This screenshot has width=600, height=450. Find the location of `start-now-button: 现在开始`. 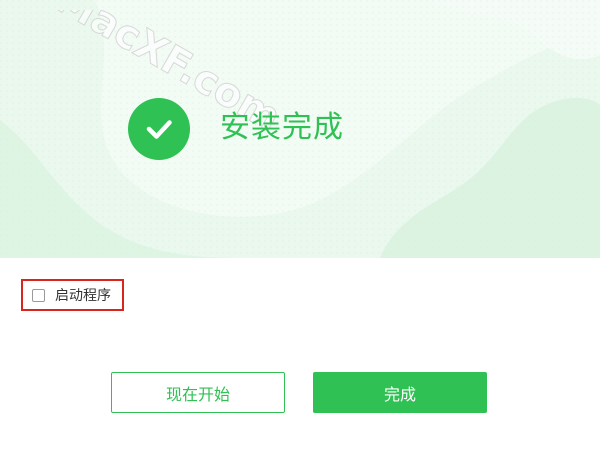

start-now-button: 现在开始 is located at coordinates (198, 392).